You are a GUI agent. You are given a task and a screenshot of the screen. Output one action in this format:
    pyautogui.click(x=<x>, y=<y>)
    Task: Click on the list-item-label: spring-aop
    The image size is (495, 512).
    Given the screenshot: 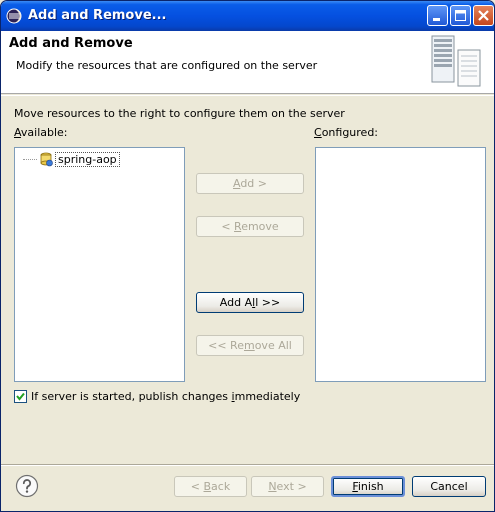 What is the action you would take?
    pyautogui.click(x=87, y=159)
    